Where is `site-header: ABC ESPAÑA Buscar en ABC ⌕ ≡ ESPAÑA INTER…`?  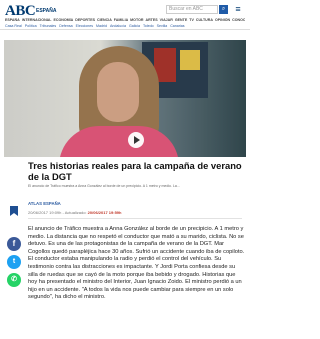
site-header: ABC ESPAÑA Buscar en ABC ⌕ ≡ ESPAÑA INTER… is located at coordinates (125, 15).